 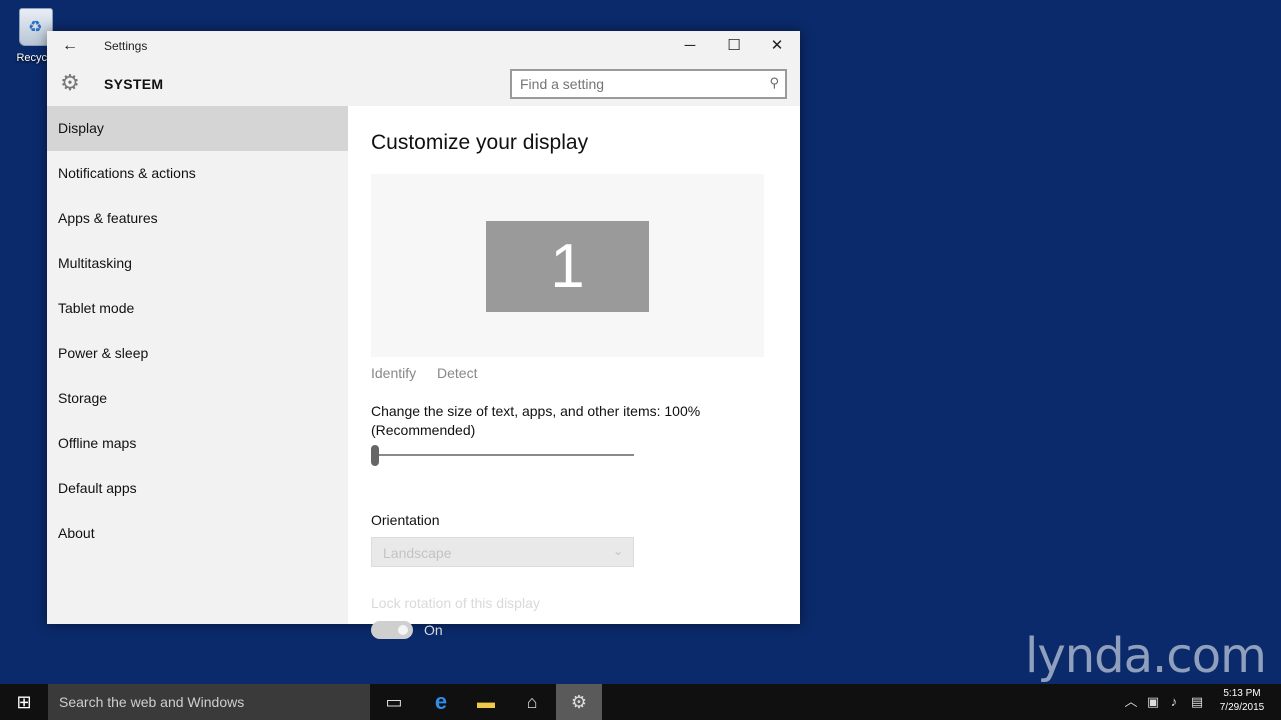 I want to click on settings-header: ⚙ SYSTEM ⚲, so click(x=423, y=83).